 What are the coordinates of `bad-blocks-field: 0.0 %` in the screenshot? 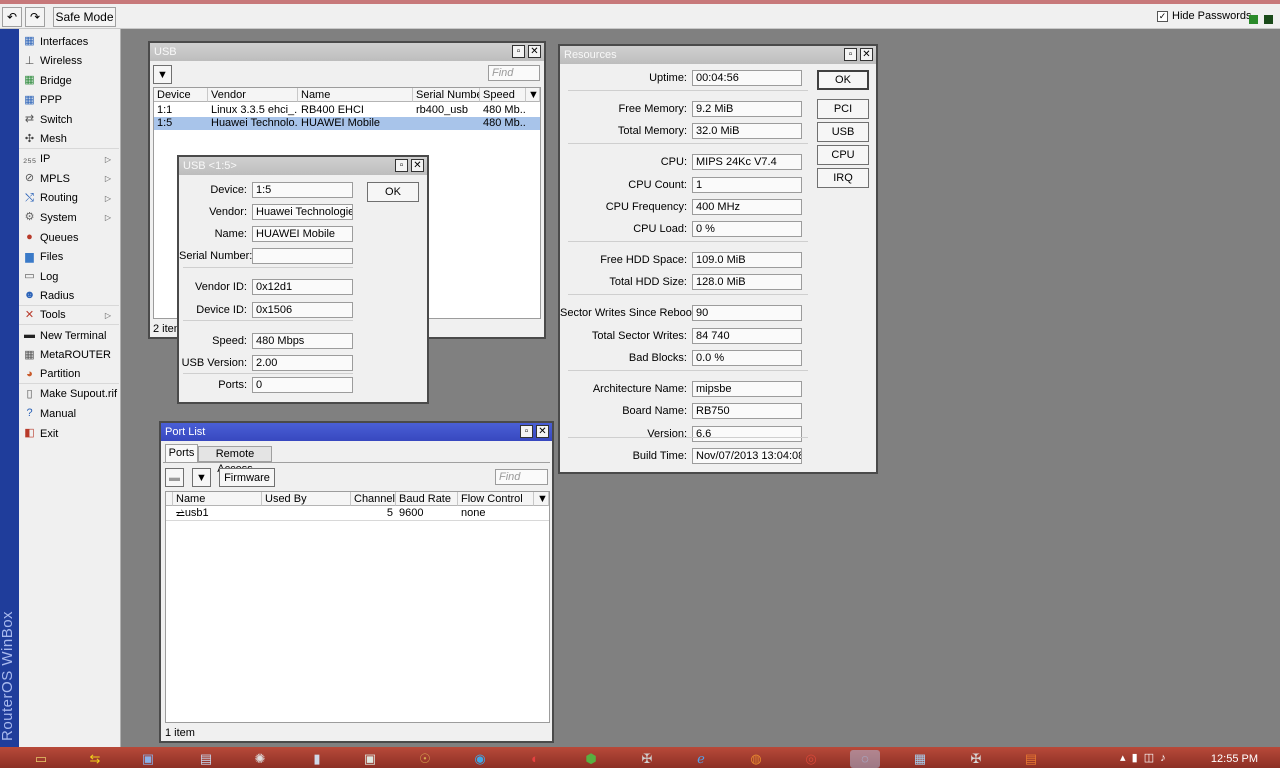 It's located at (747, 358).